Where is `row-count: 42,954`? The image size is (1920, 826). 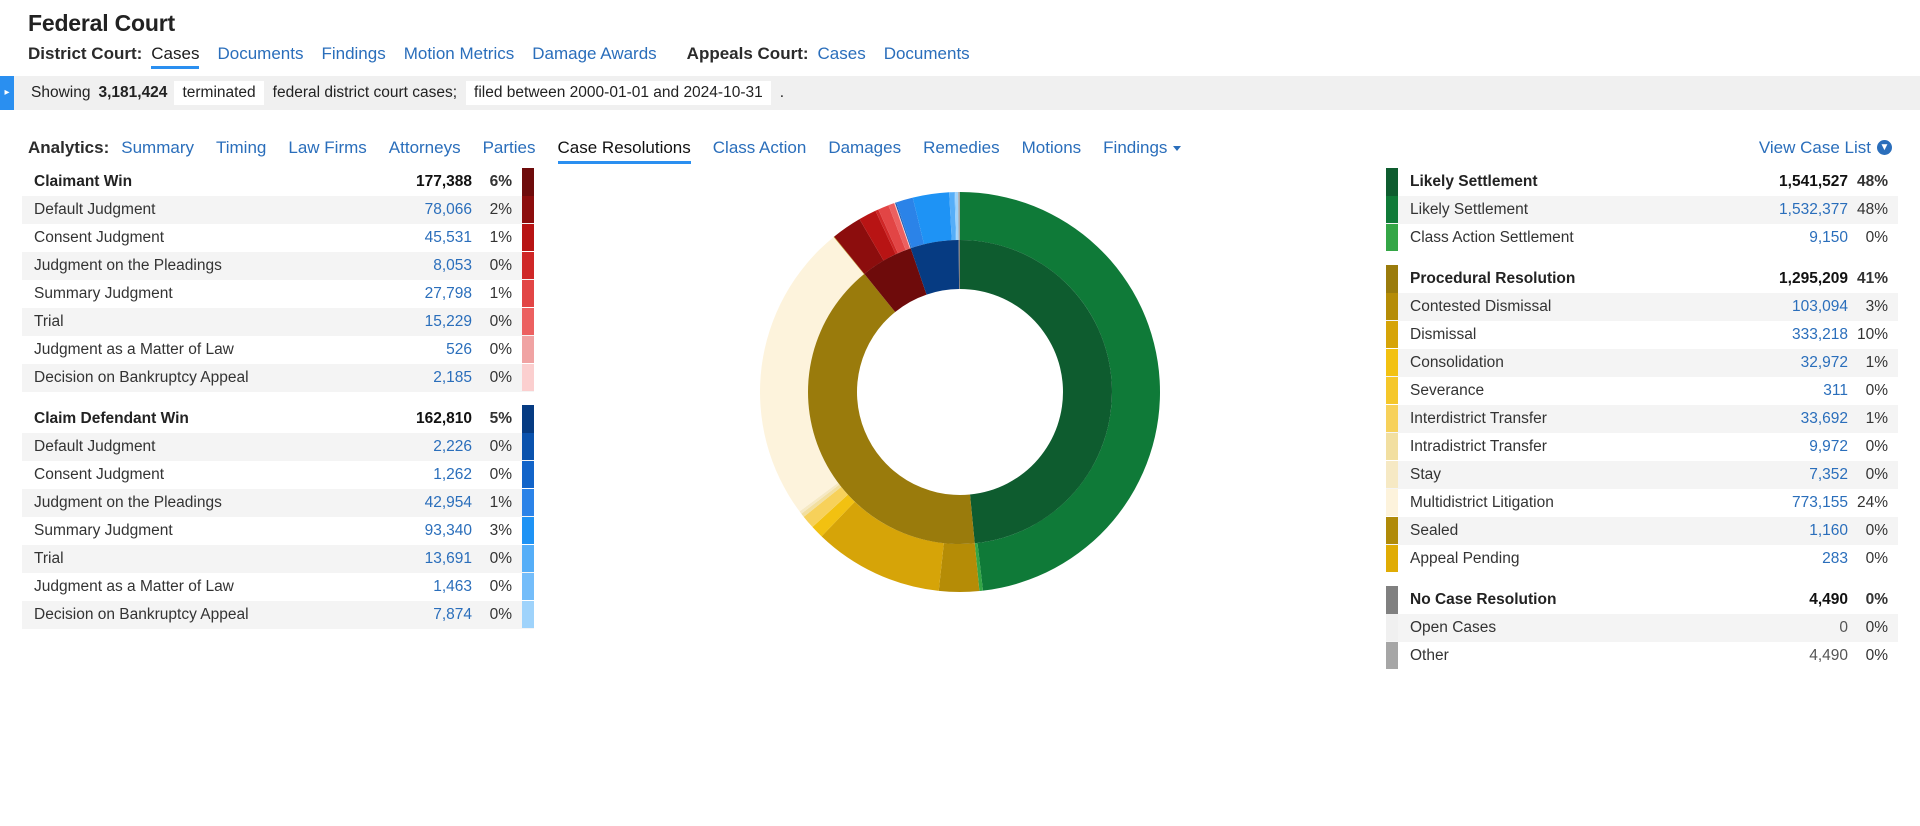 row-count: 42,954 is located at coordinates (421, 503).